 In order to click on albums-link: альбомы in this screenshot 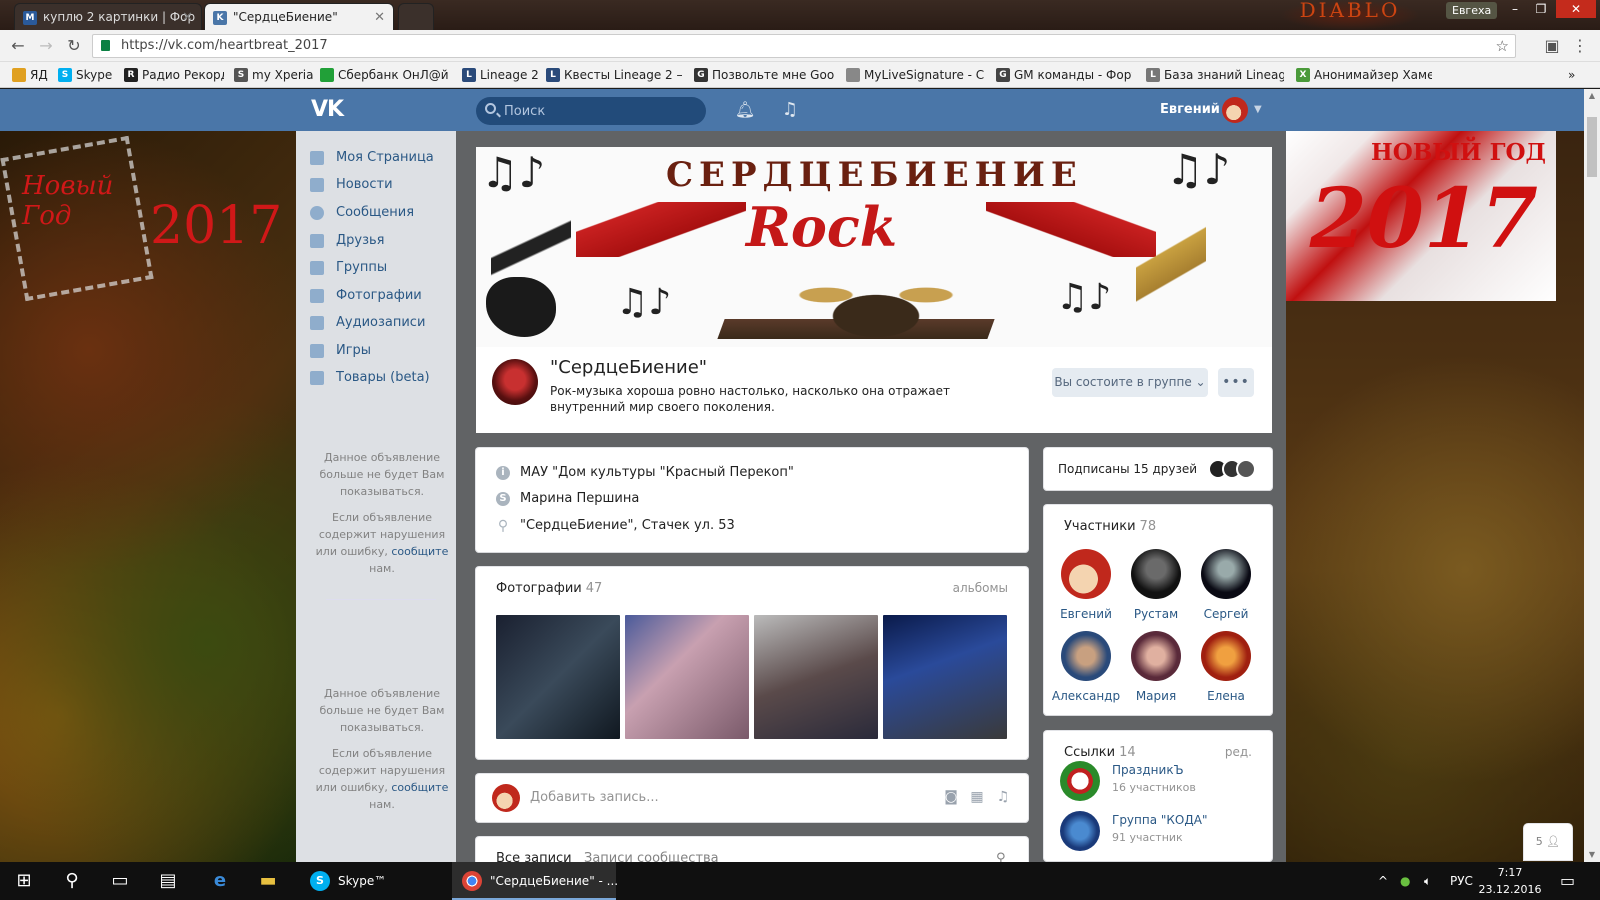, I will do `click(980, 588)`.